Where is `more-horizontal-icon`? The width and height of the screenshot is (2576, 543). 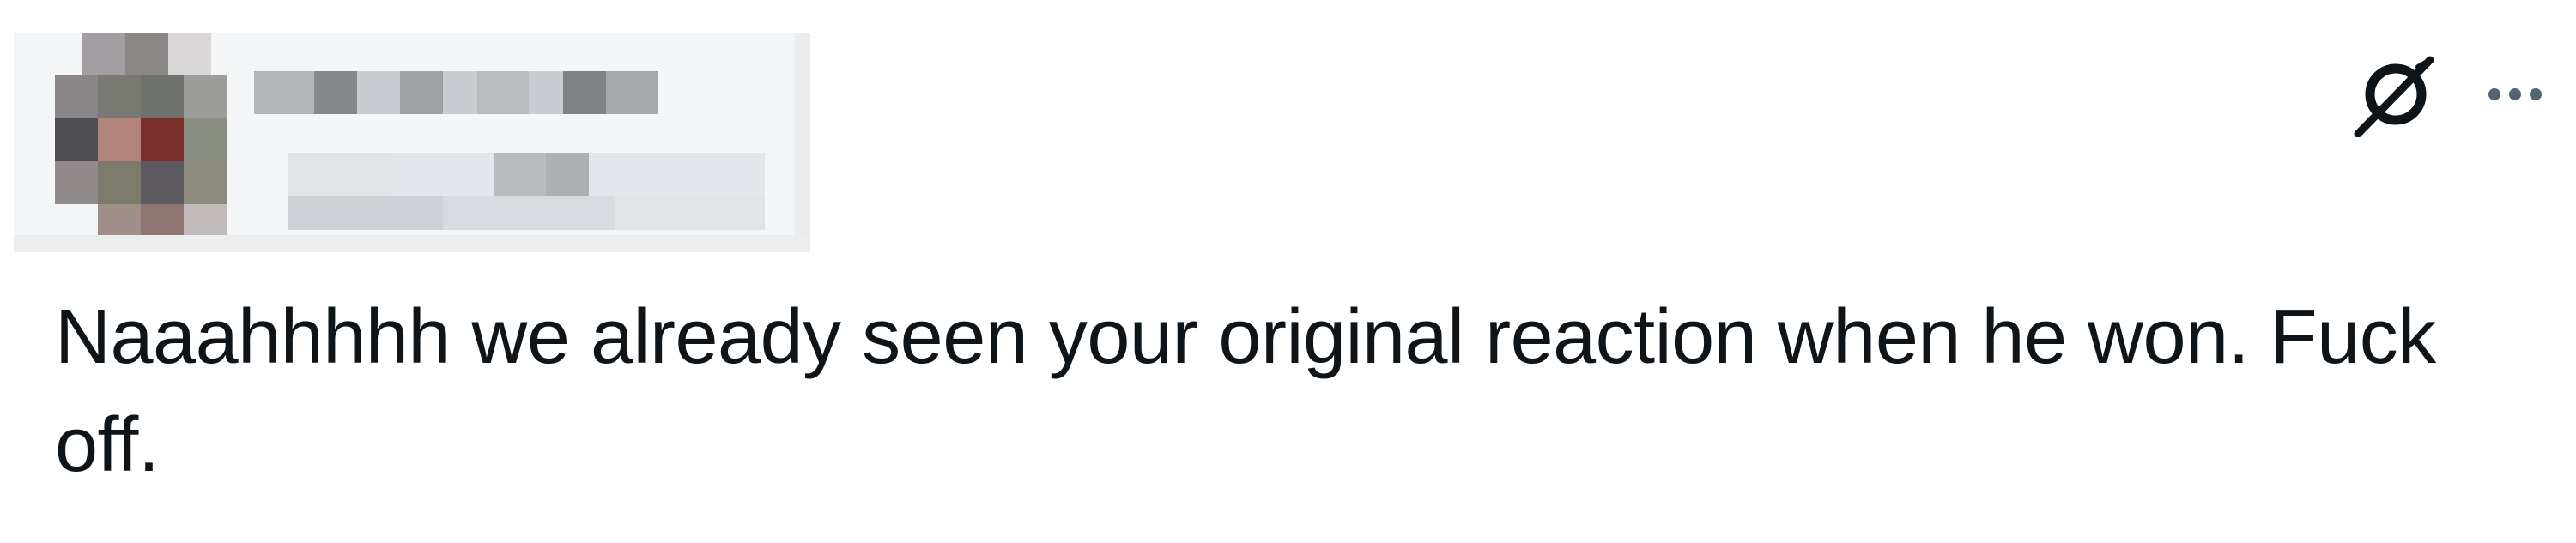
more-horizontal-icon is located at coordinates (2515, 94).